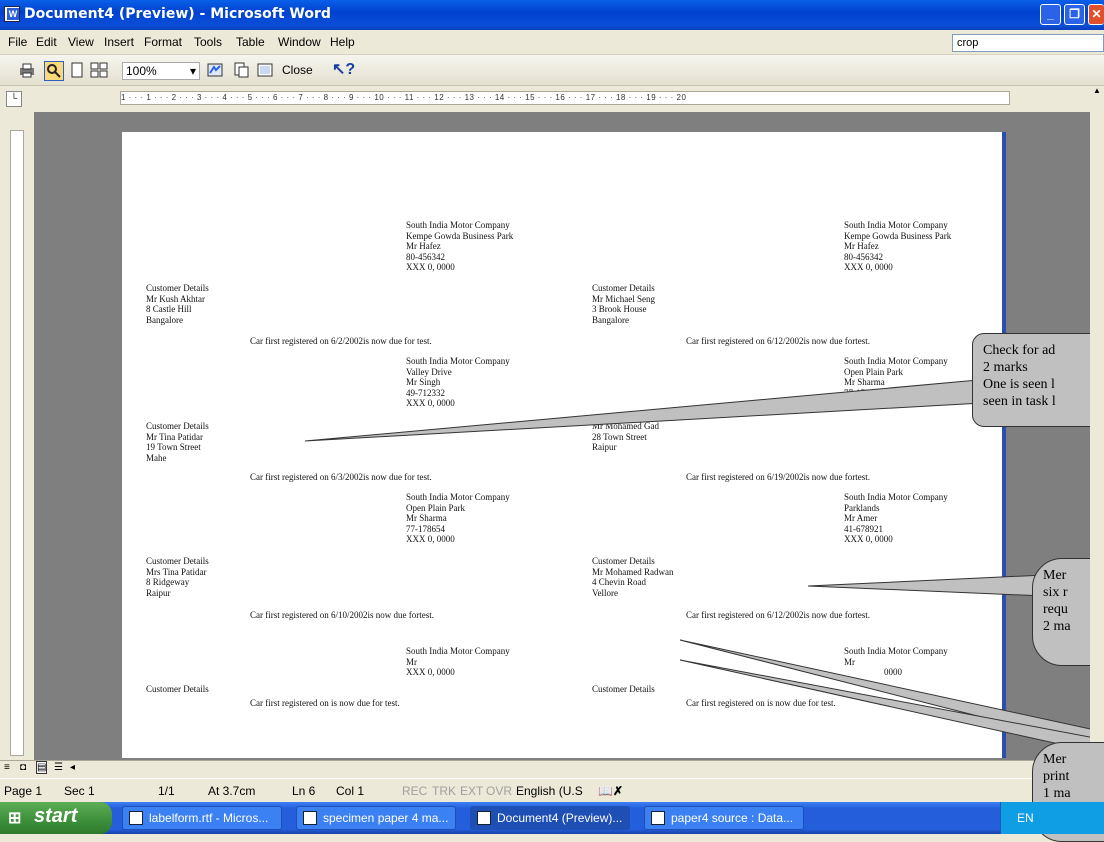  Describe the element at coordinates (342, 42) in the screenshot. I see `menu-help: Help` at that location.